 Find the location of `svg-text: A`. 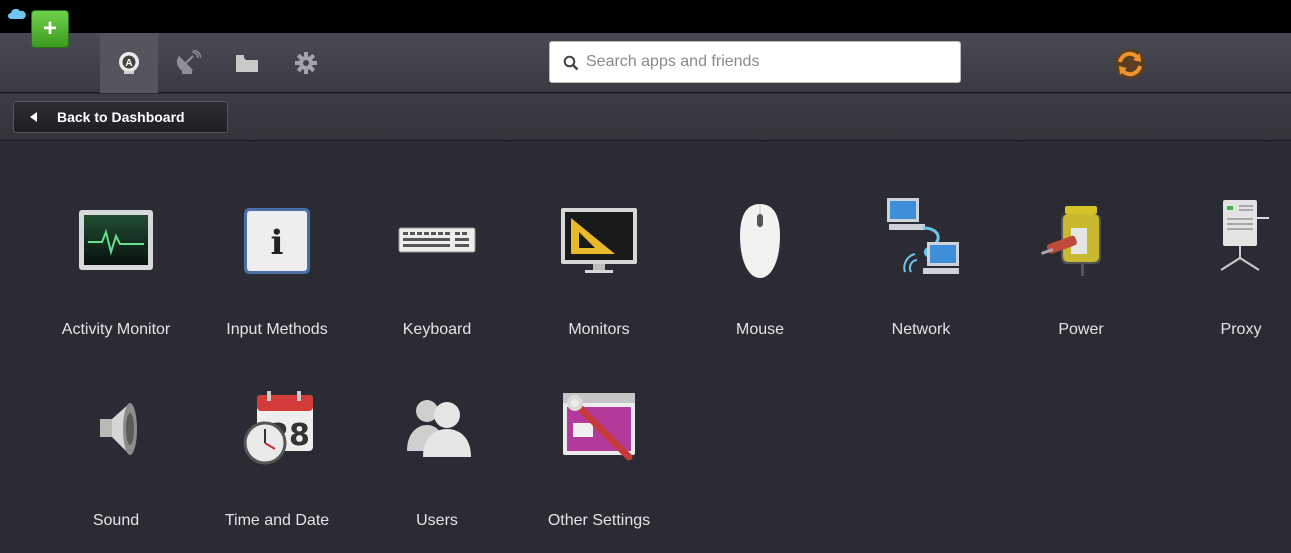

svg-text: A is located at coordinates (128, 63).